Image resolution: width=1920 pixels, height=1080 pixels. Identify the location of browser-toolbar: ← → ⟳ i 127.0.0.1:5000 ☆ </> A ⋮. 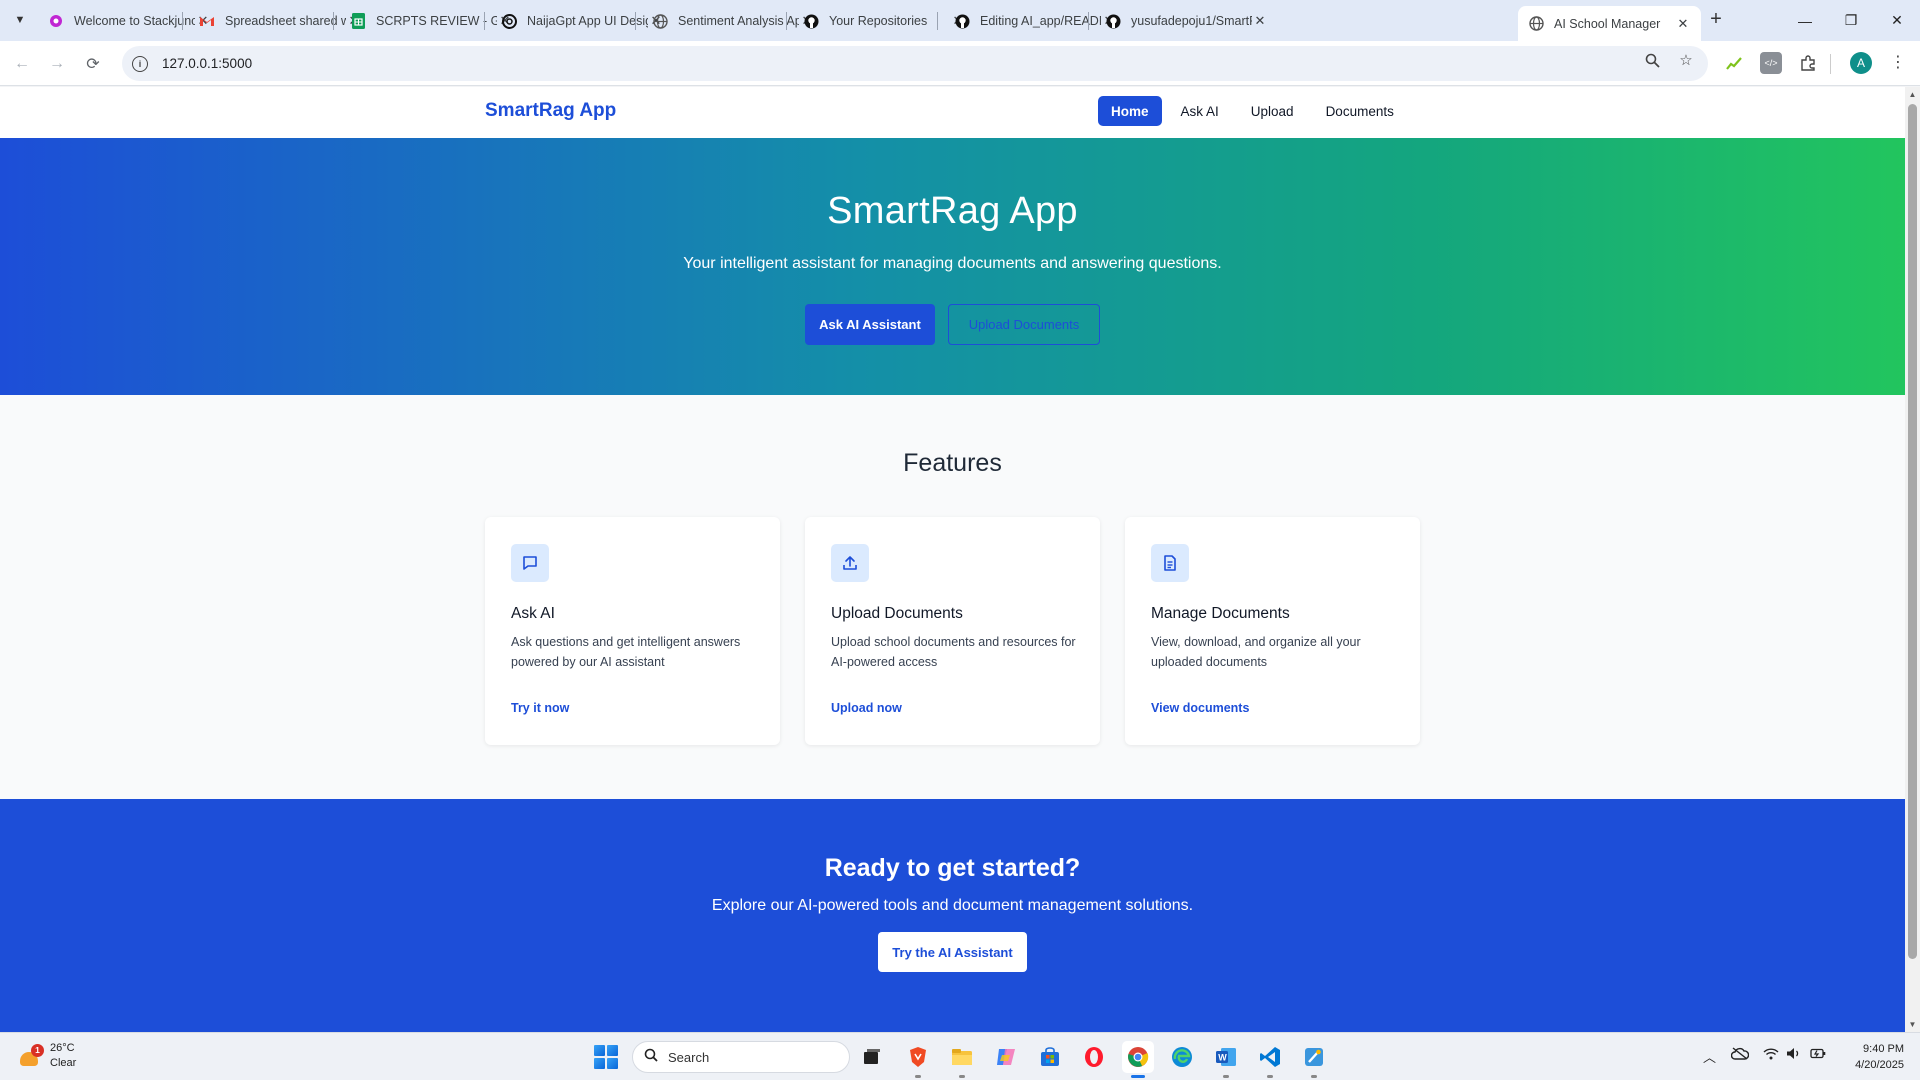
(960, 63).